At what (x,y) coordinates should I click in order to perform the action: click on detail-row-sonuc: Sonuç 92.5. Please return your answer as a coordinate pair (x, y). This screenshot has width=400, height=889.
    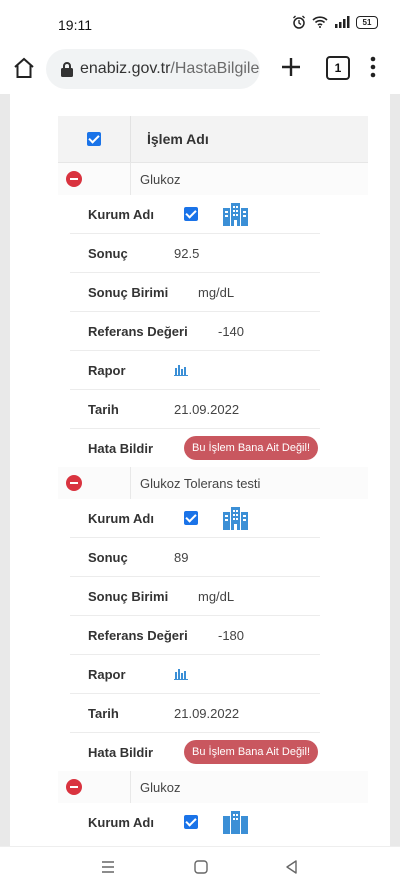
    Looking at the image, I should click on (195, 253).